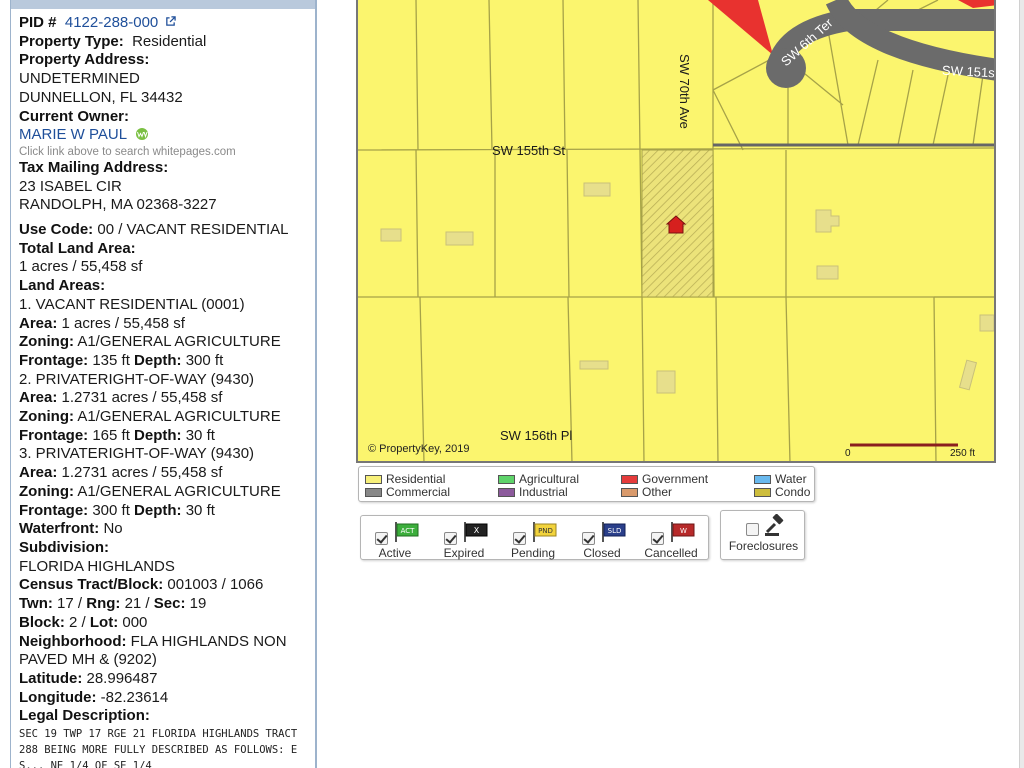  I want to click on svg-text: PND, so click(545, 531).